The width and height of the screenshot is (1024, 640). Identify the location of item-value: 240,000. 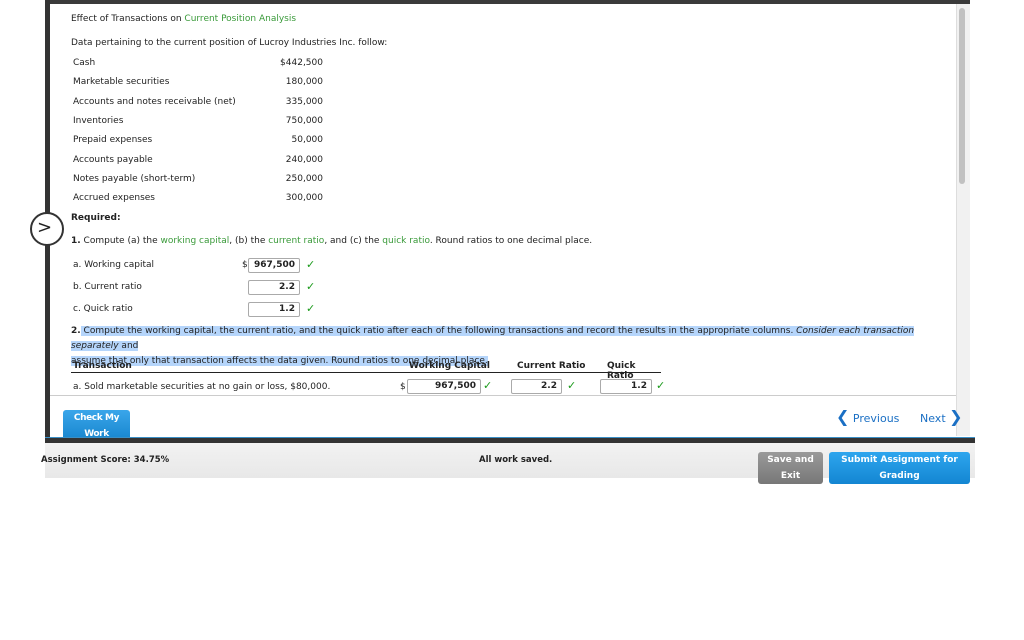
(304, 159).